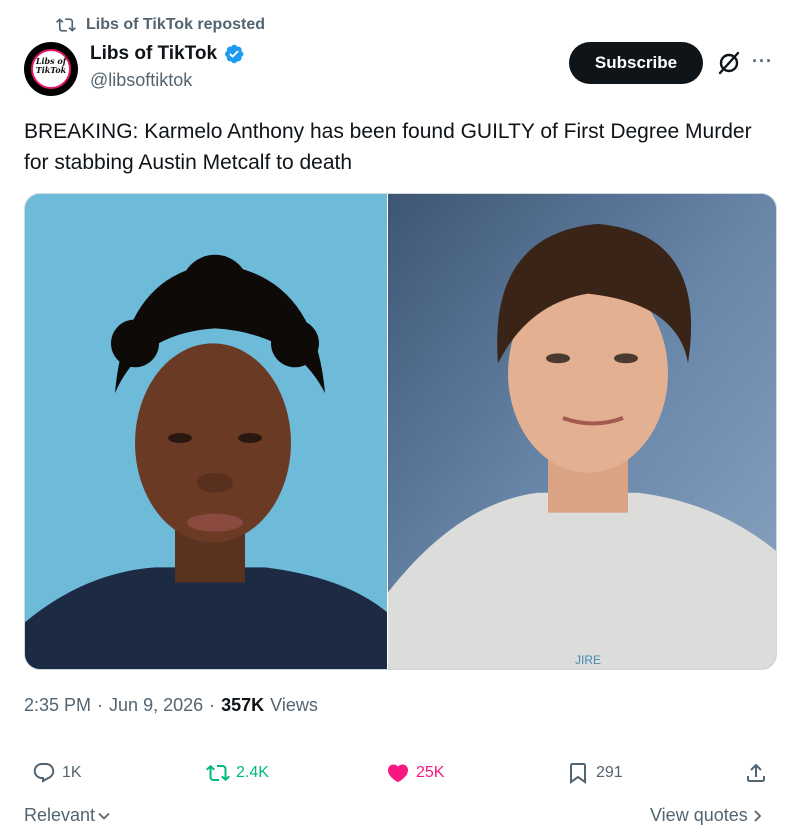  I want to click on views-count: 357K, so click(243, 705).